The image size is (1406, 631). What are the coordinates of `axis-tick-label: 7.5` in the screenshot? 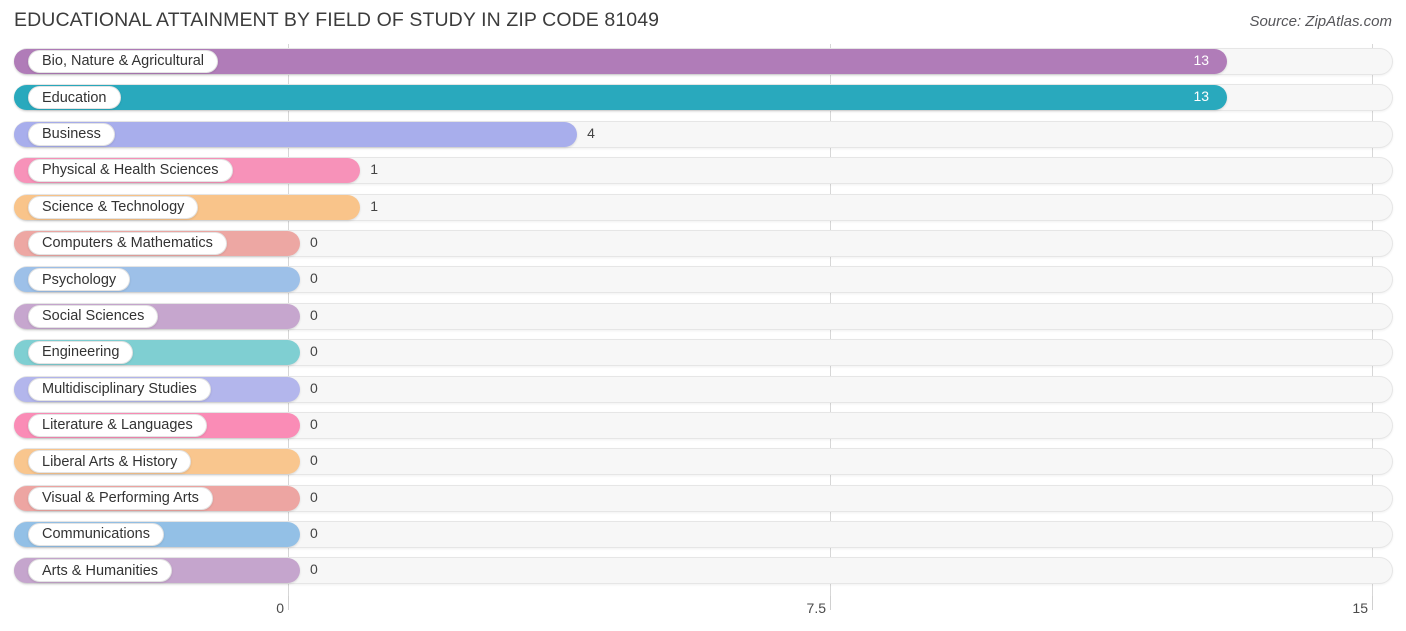 It's located at (816, 608).